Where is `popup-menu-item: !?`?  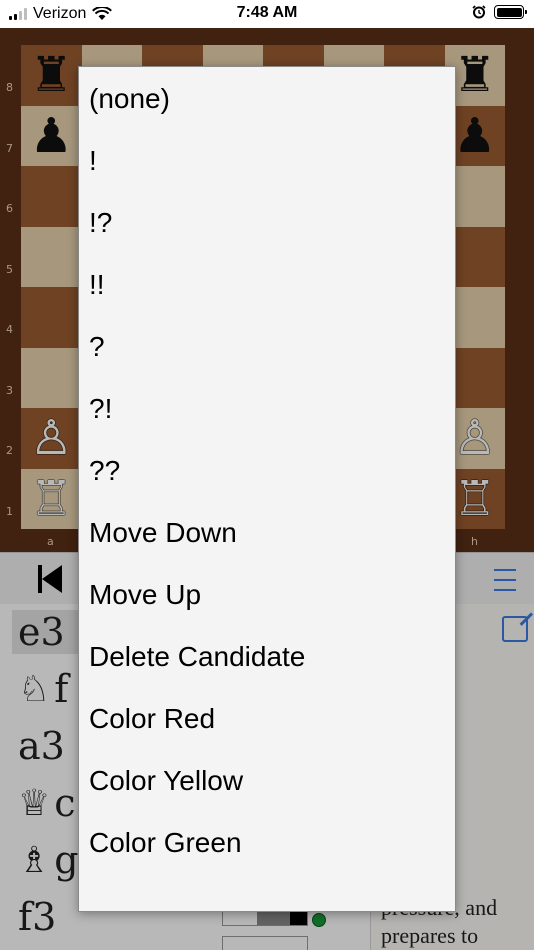 popup-menu-item: !? is located at coordinates (267, 223).